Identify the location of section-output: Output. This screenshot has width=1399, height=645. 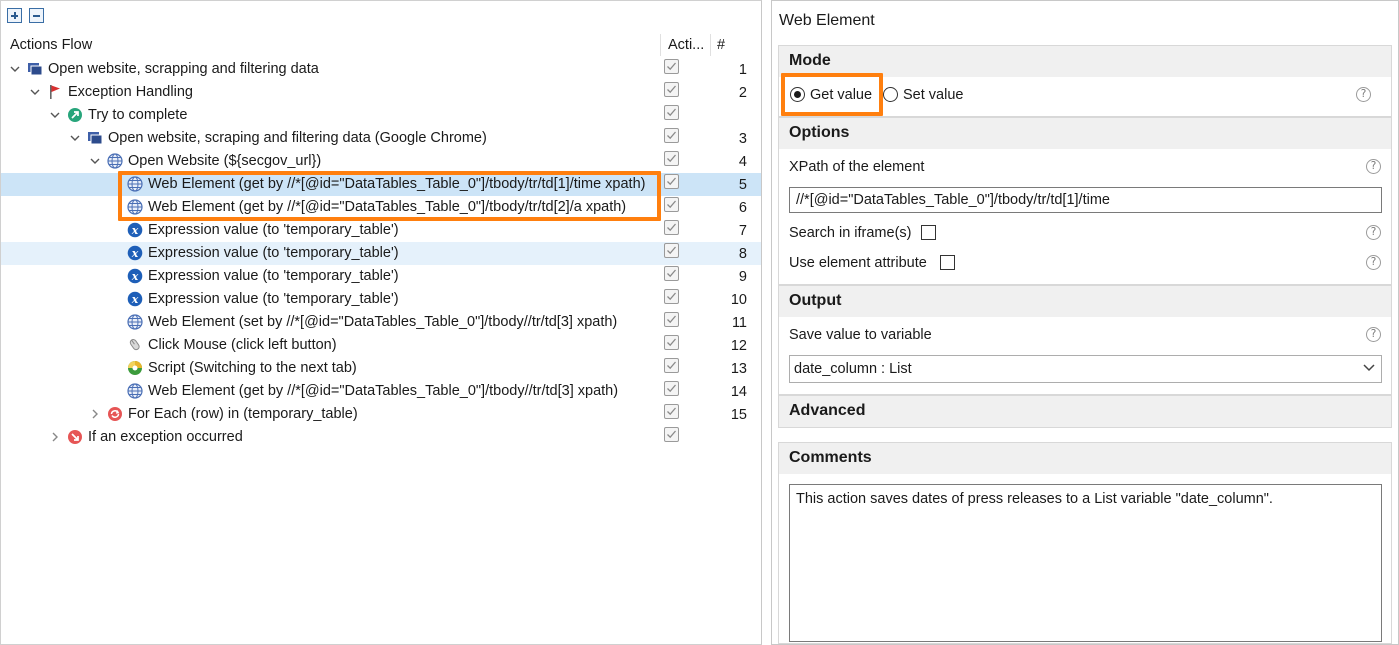
(1085, 301).